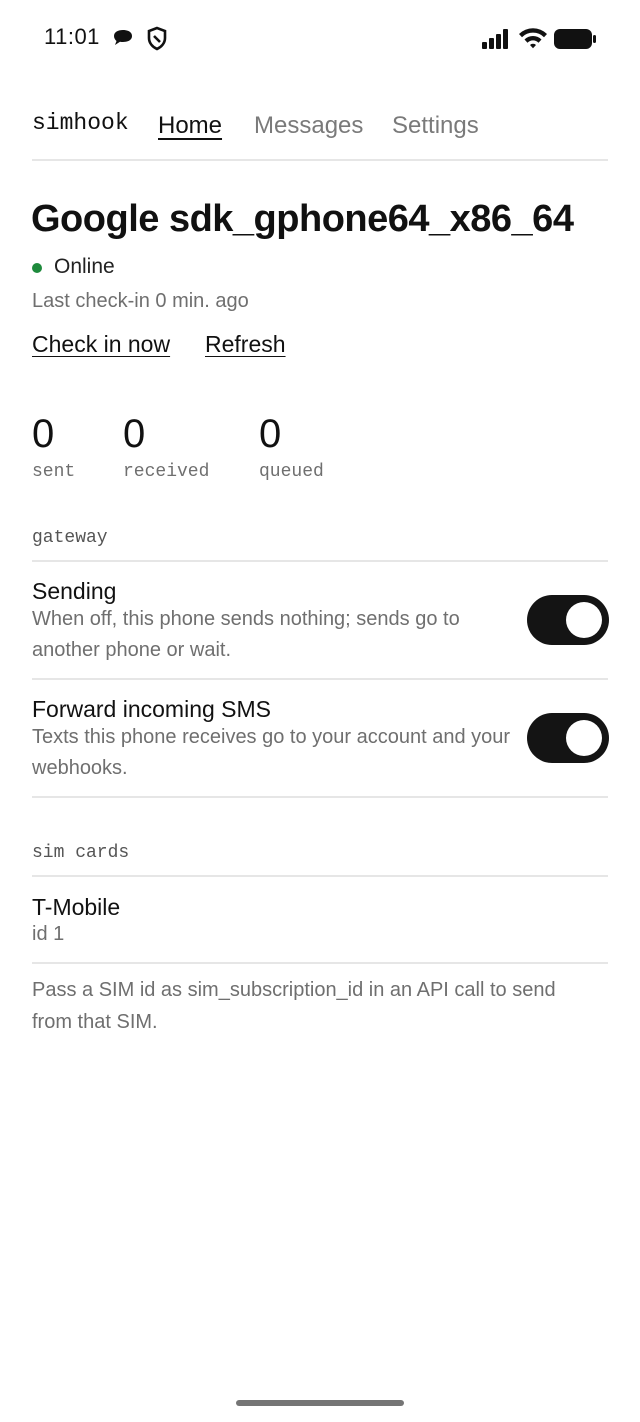 This screenshot has width=640, height=1422. Describe the element at coordinates (37, 268) in the screenshot. I see `status-dot-icon` at that location.